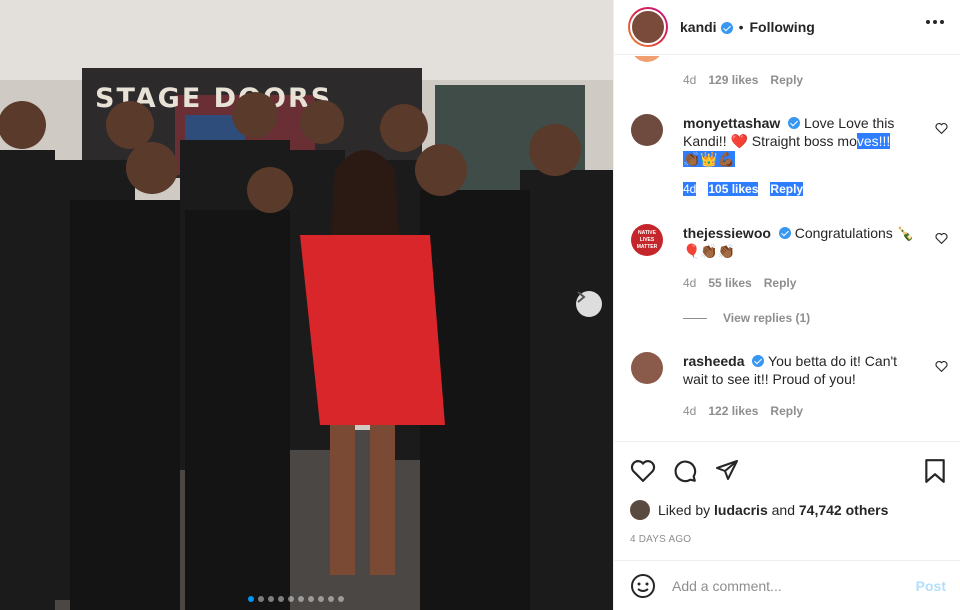 Image resolution: width=960 pixels, height=610 pixels. Describe the element at coordinates (935, 22) in the screenshot. I see `more-options-icon` at that location.